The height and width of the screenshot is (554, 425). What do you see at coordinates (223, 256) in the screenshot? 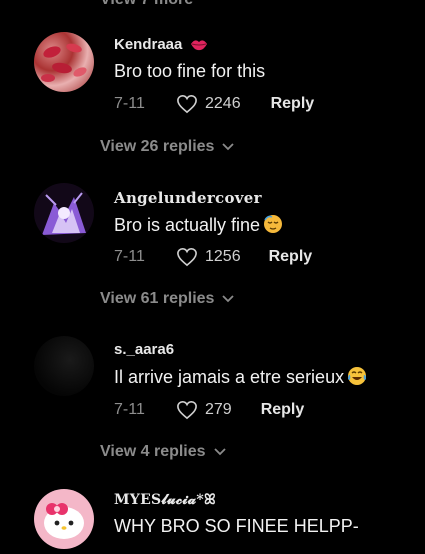
I see `like-count: 1256` at bounding box center [223, 256].